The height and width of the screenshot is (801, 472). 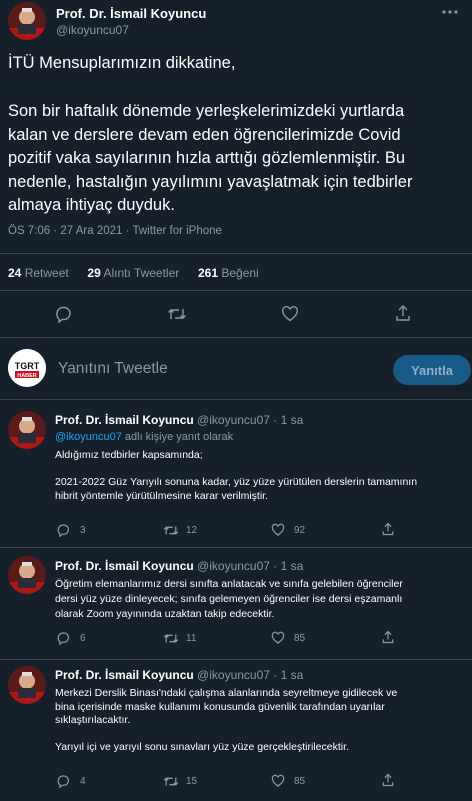 What do you see at coordinates (91, 205) in the screenshot?
I see `main-tweet-body-line: almaya ihtiyaç duyduk.` at bounding box center [91, 205].